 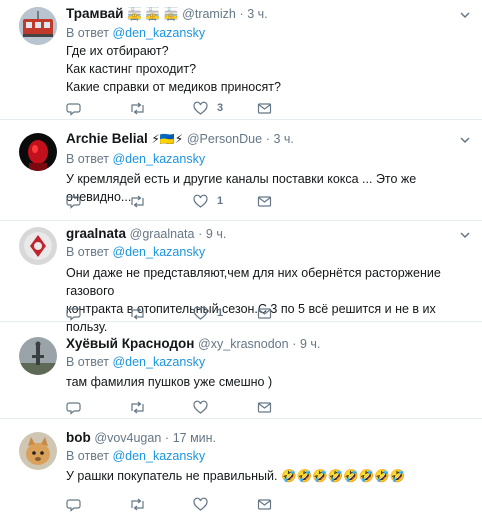 I want to click on tweet-header: Archie Belial ⚡🇺🇦⚡ @PersonDue · 3 ч., so click(x=180, y=139).